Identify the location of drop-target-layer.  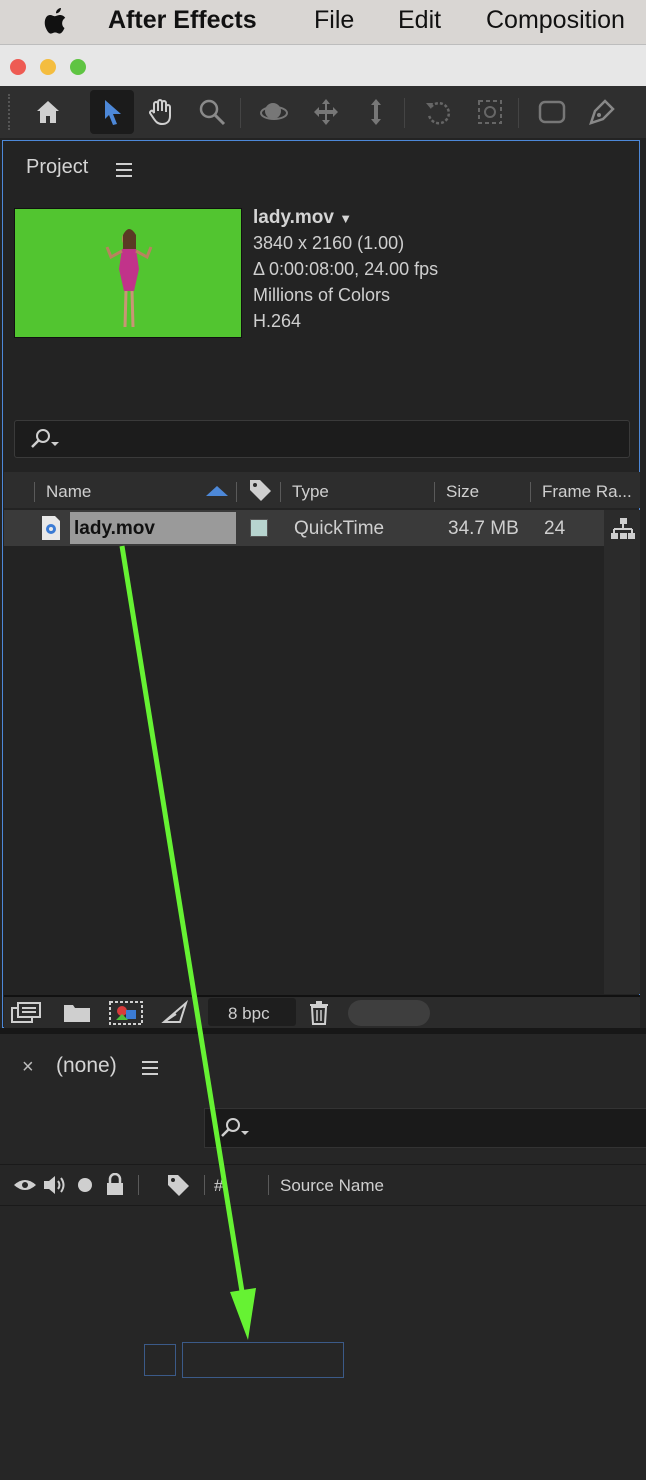
(263, 1360).